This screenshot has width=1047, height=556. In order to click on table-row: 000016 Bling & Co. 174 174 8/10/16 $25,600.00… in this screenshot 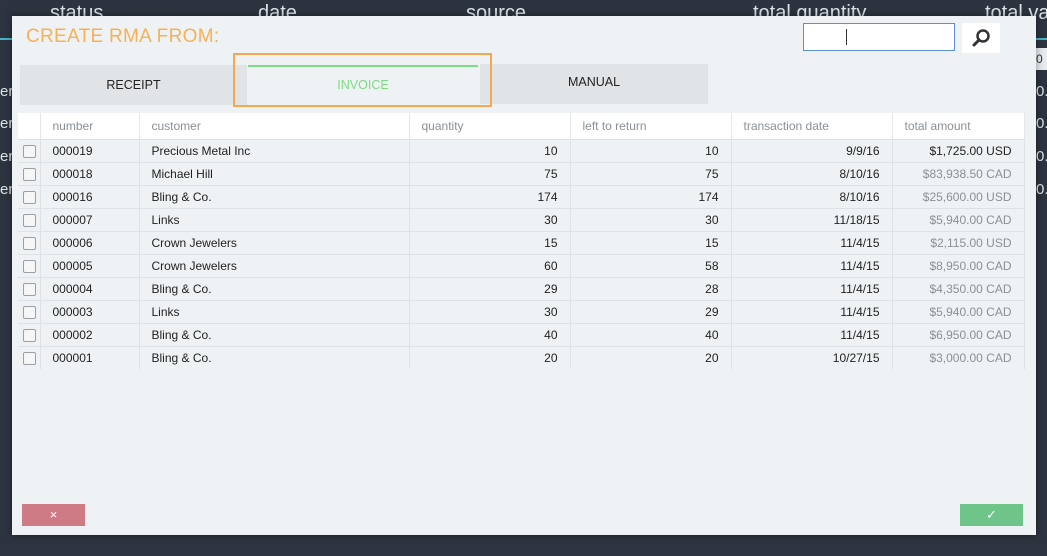, I will do `click(521, 197)`.